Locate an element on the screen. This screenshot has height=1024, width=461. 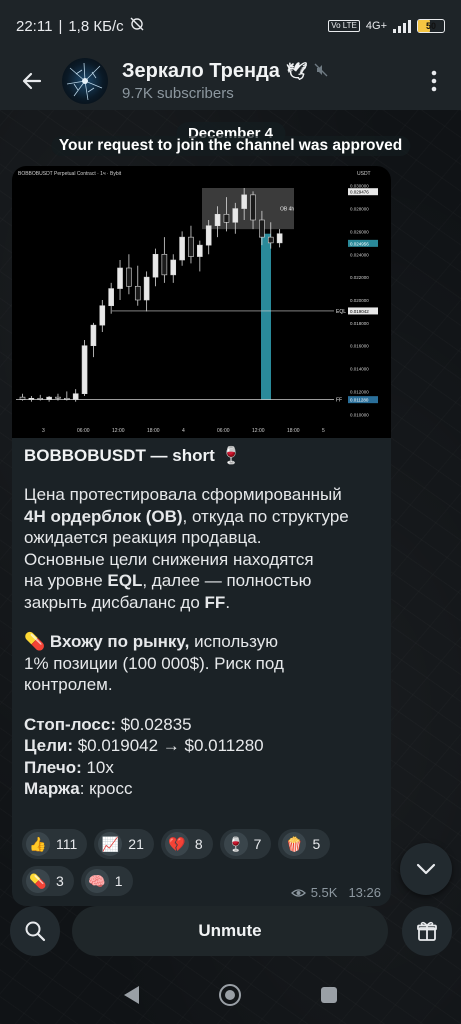
more-vert-icon is located at coordinates (434, 81).